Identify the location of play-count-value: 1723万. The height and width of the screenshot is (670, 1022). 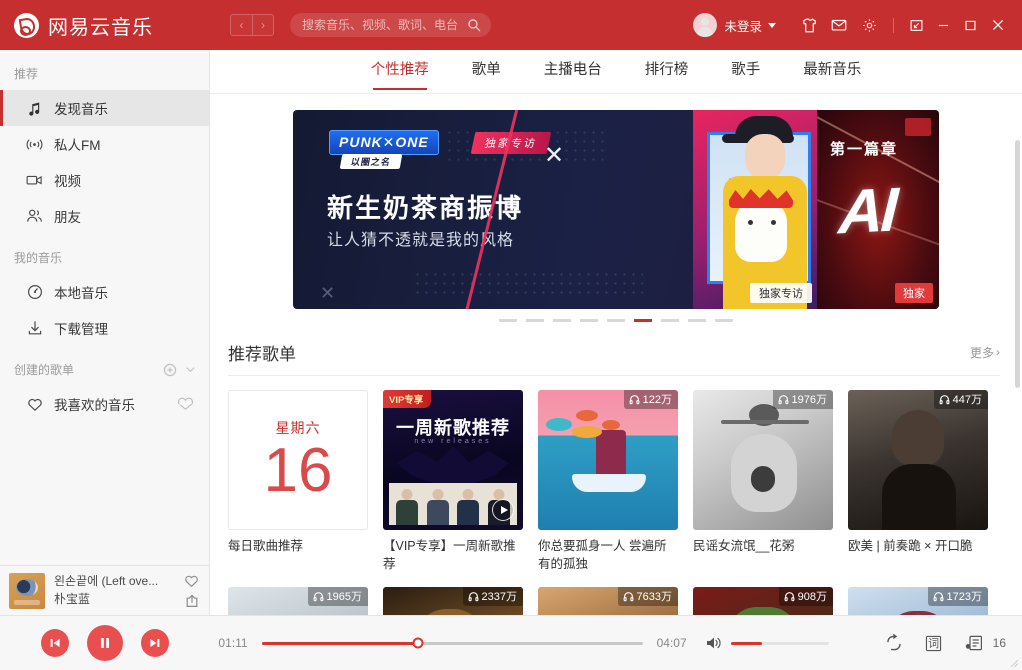
(964, 597).